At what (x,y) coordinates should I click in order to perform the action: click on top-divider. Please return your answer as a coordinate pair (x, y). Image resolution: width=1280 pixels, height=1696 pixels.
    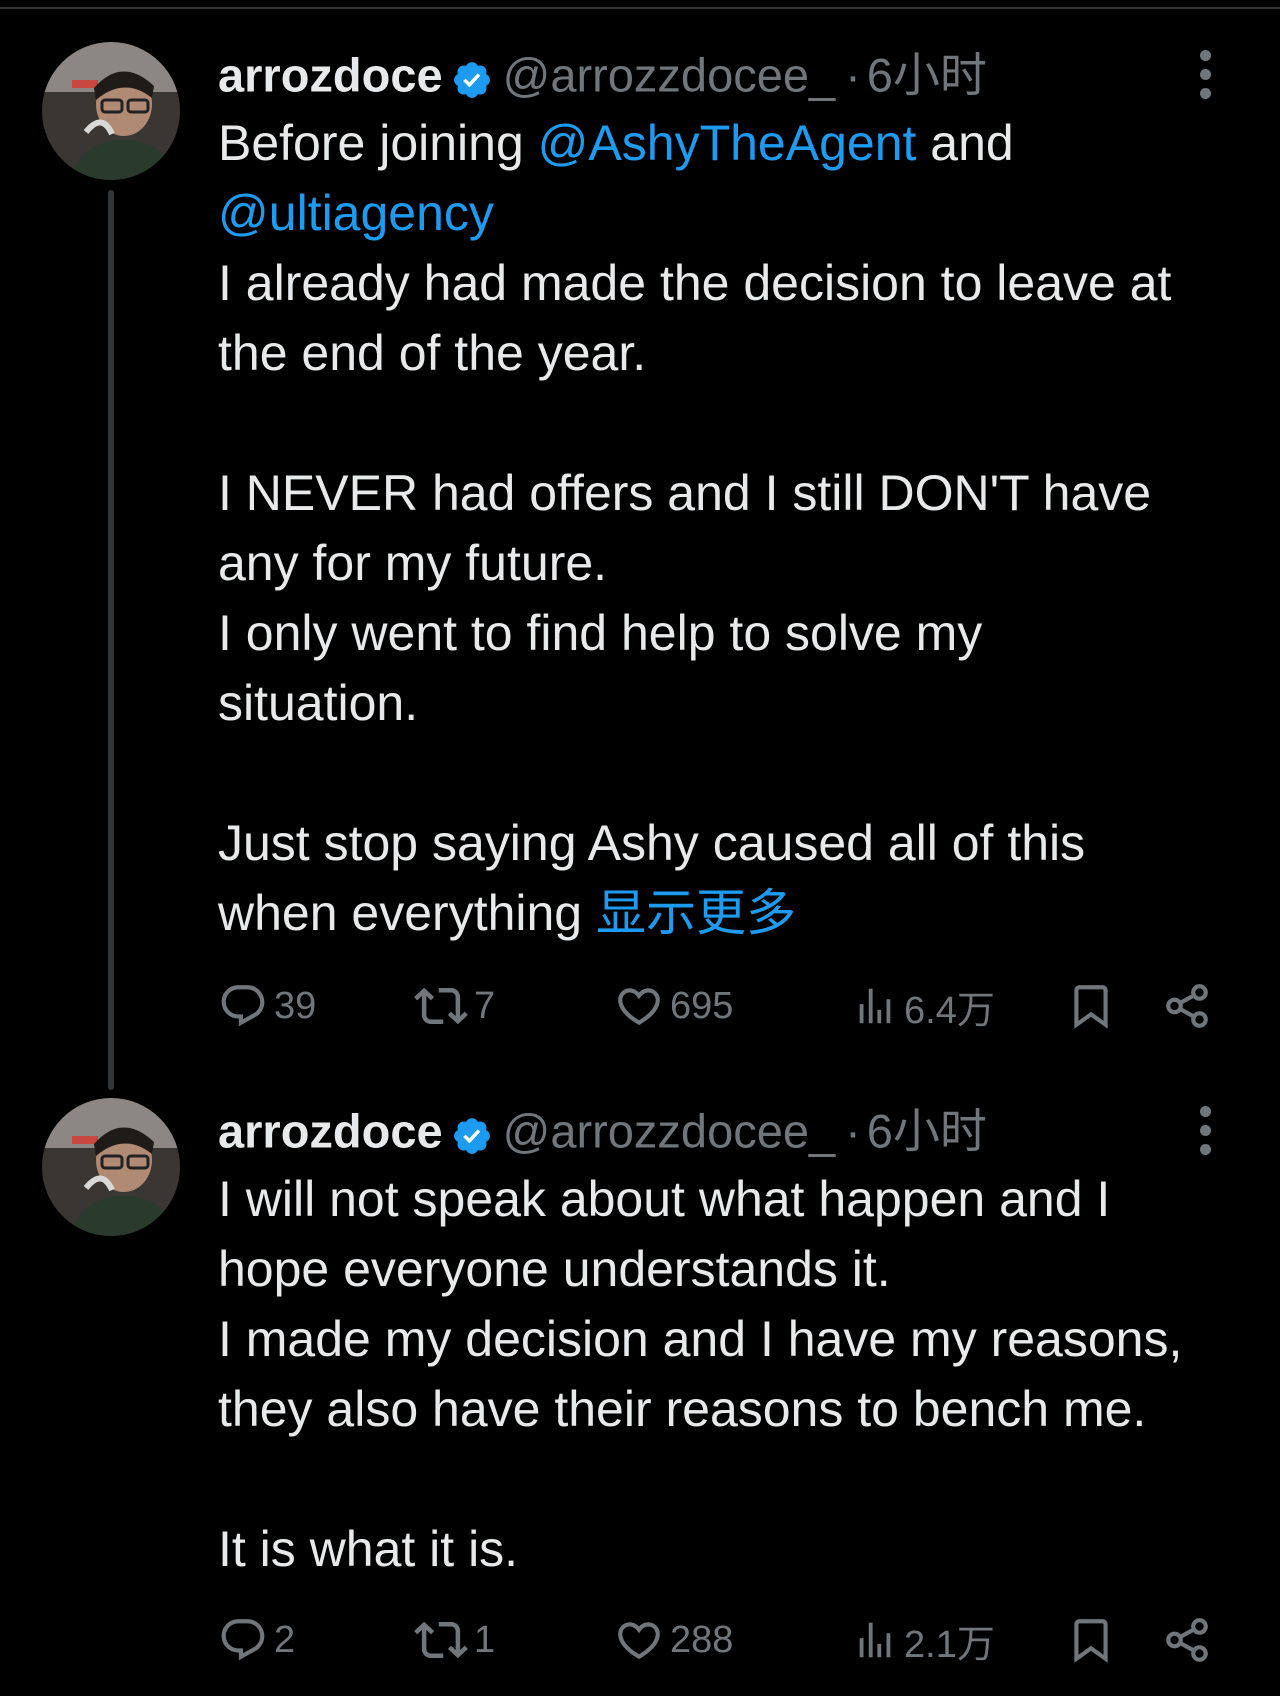
    Looking at the image, I should click on (640, 8).